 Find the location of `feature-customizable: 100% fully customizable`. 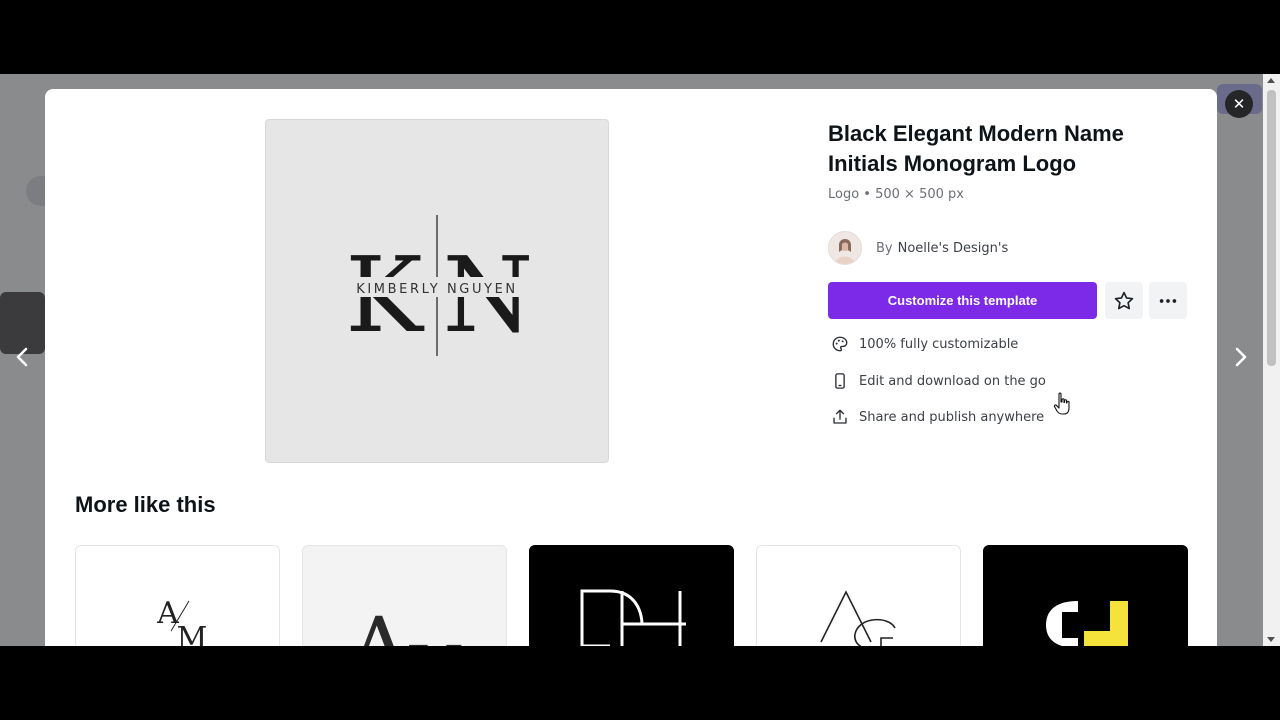

feature-customizable: 100% fully customizable is located at coordinates (924, 344).